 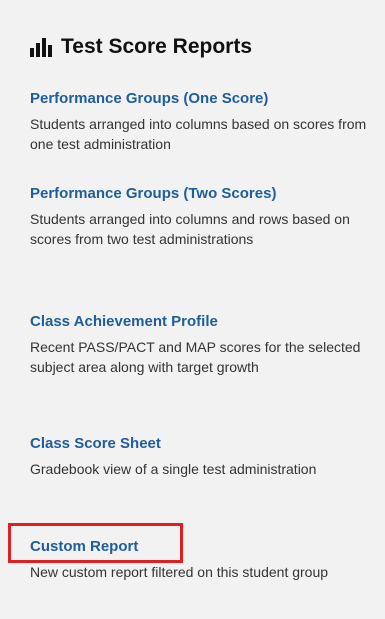 What do you see at coordinates (205, 444) in the screenshot?
I see `class-score-sheet-link: Class Score Sheet` at bounding box center [205, 444].